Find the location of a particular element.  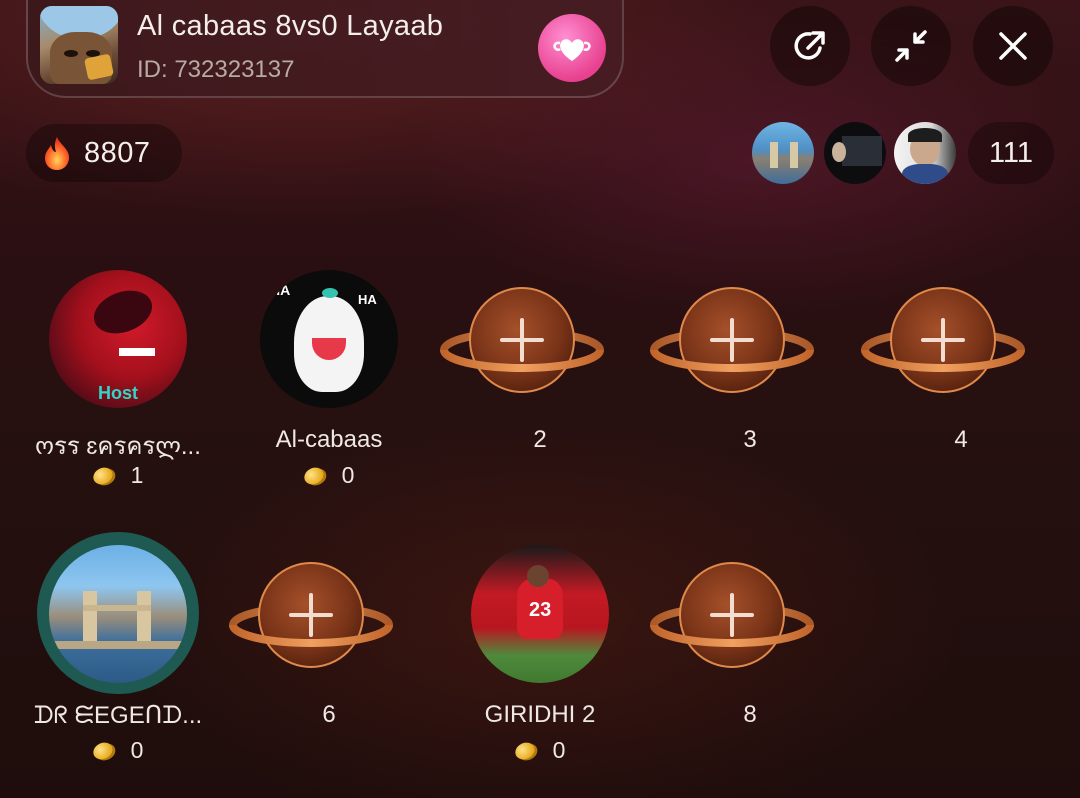

seat-name: 2 is located at coordinates (540, 439).